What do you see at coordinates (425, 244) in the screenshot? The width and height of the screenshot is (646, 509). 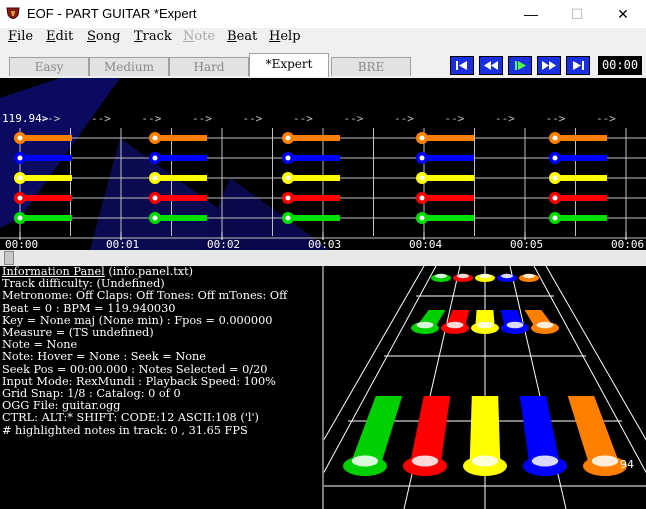 I see `time-label: 00:04` at bounding box center [425, 244].